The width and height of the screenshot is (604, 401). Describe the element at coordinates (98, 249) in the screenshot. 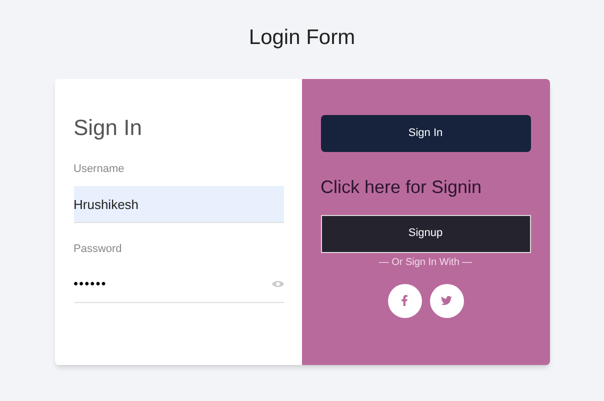

I see `password-label: Password` at that location.